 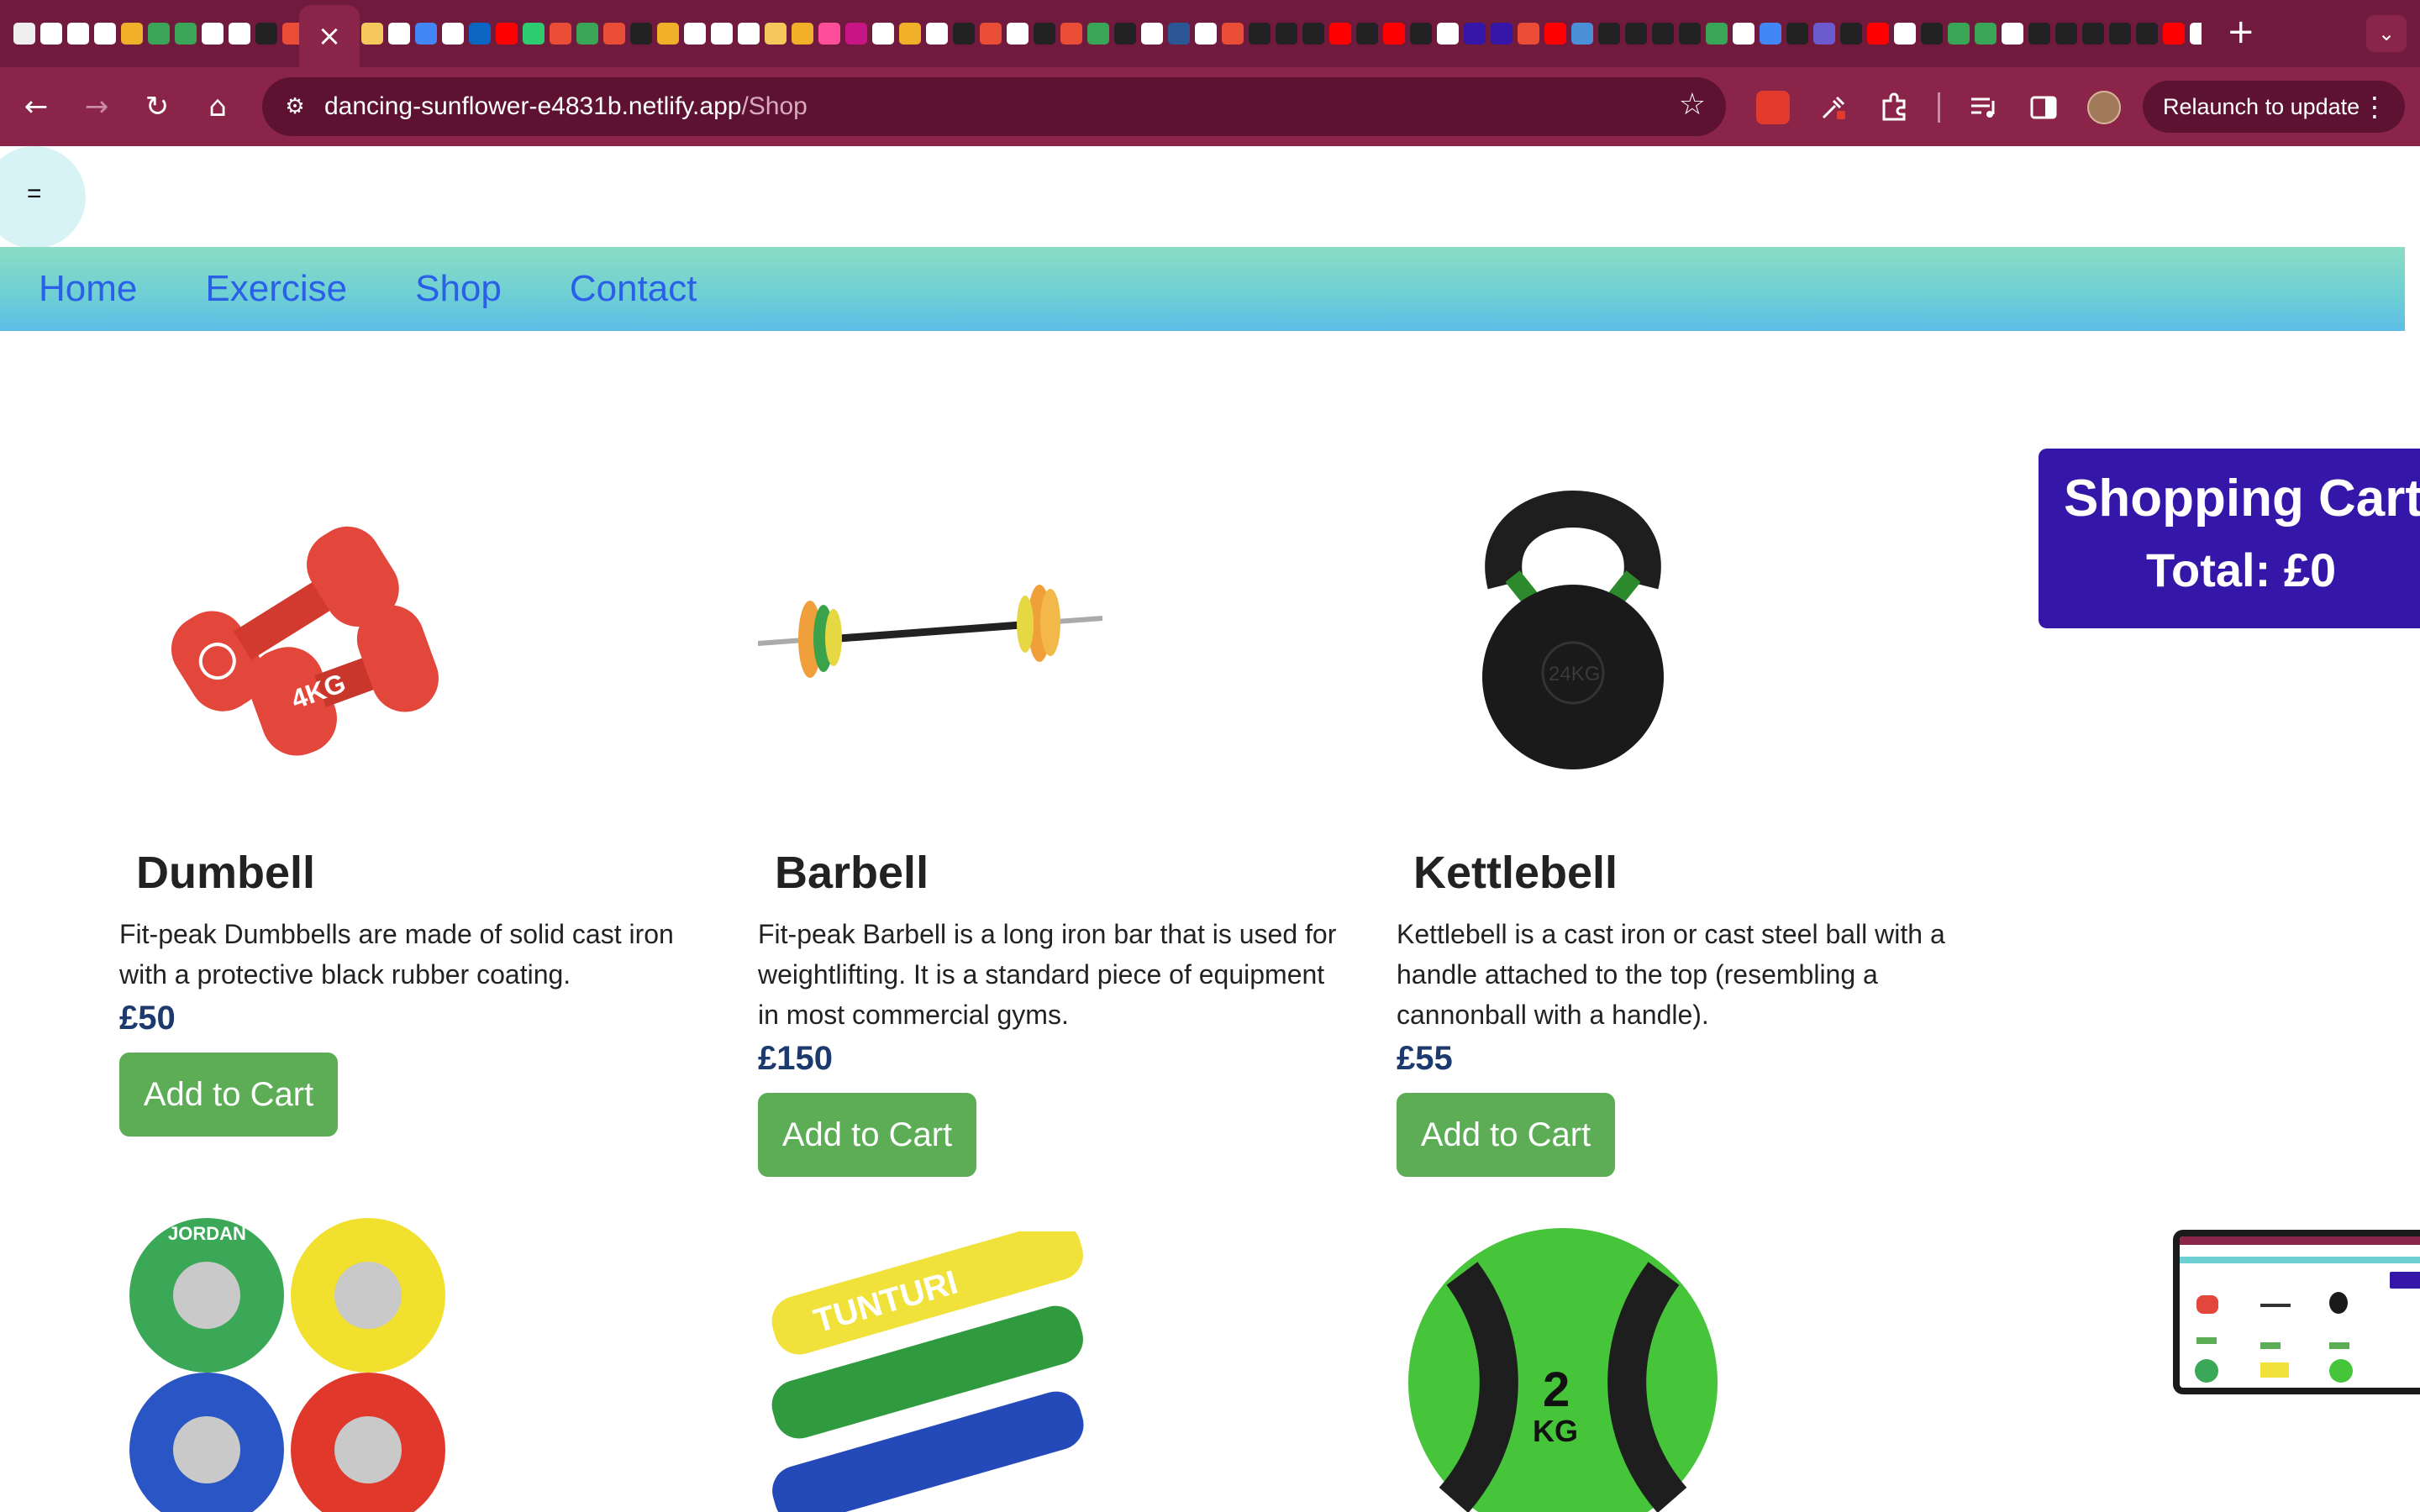 What do you see at coordinates (2374, 107) in the screenshot?
I see `browser-menu-icon: ⋮` at bounding box center [2374, 107].